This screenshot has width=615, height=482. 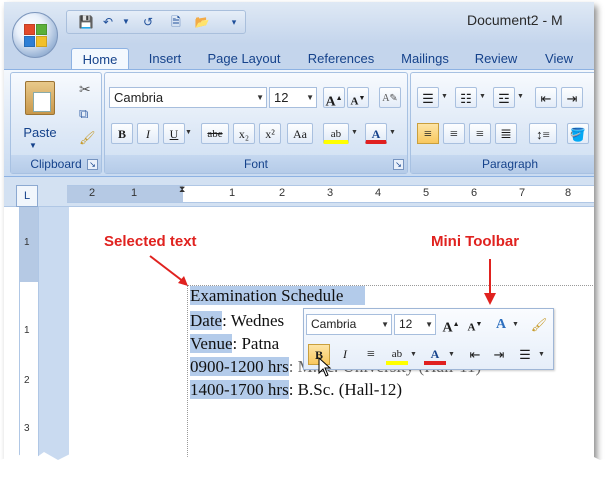 What do you see at coordinates (122, 133) in the screenshot?
I see `bold-button: B` at bounding box center [122, 133].